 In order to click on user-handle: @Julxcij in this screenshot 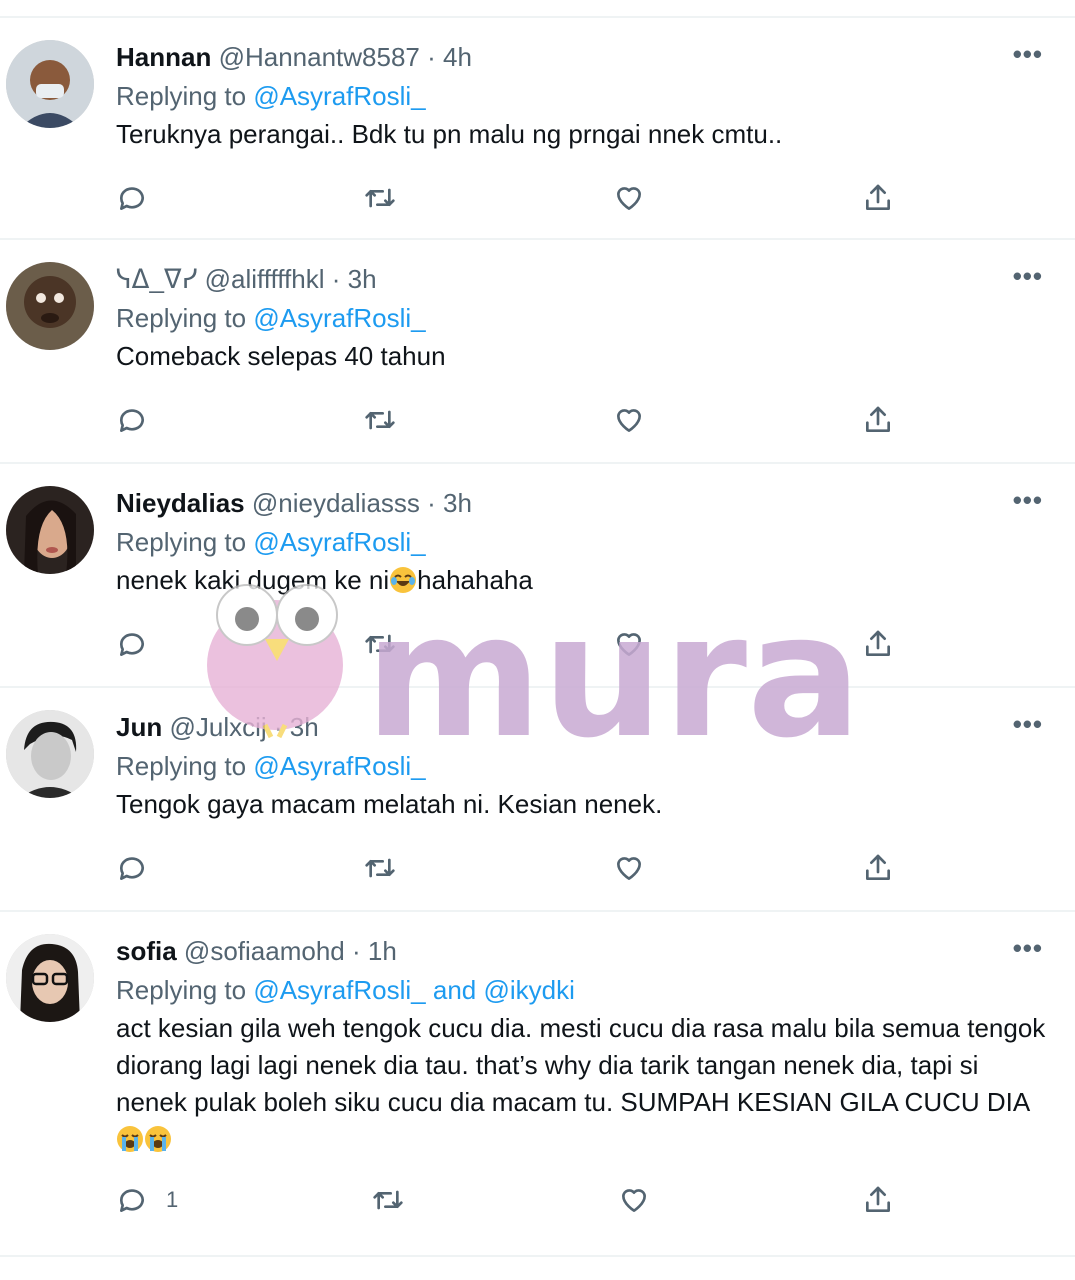, I will do `click(217, 727)`.